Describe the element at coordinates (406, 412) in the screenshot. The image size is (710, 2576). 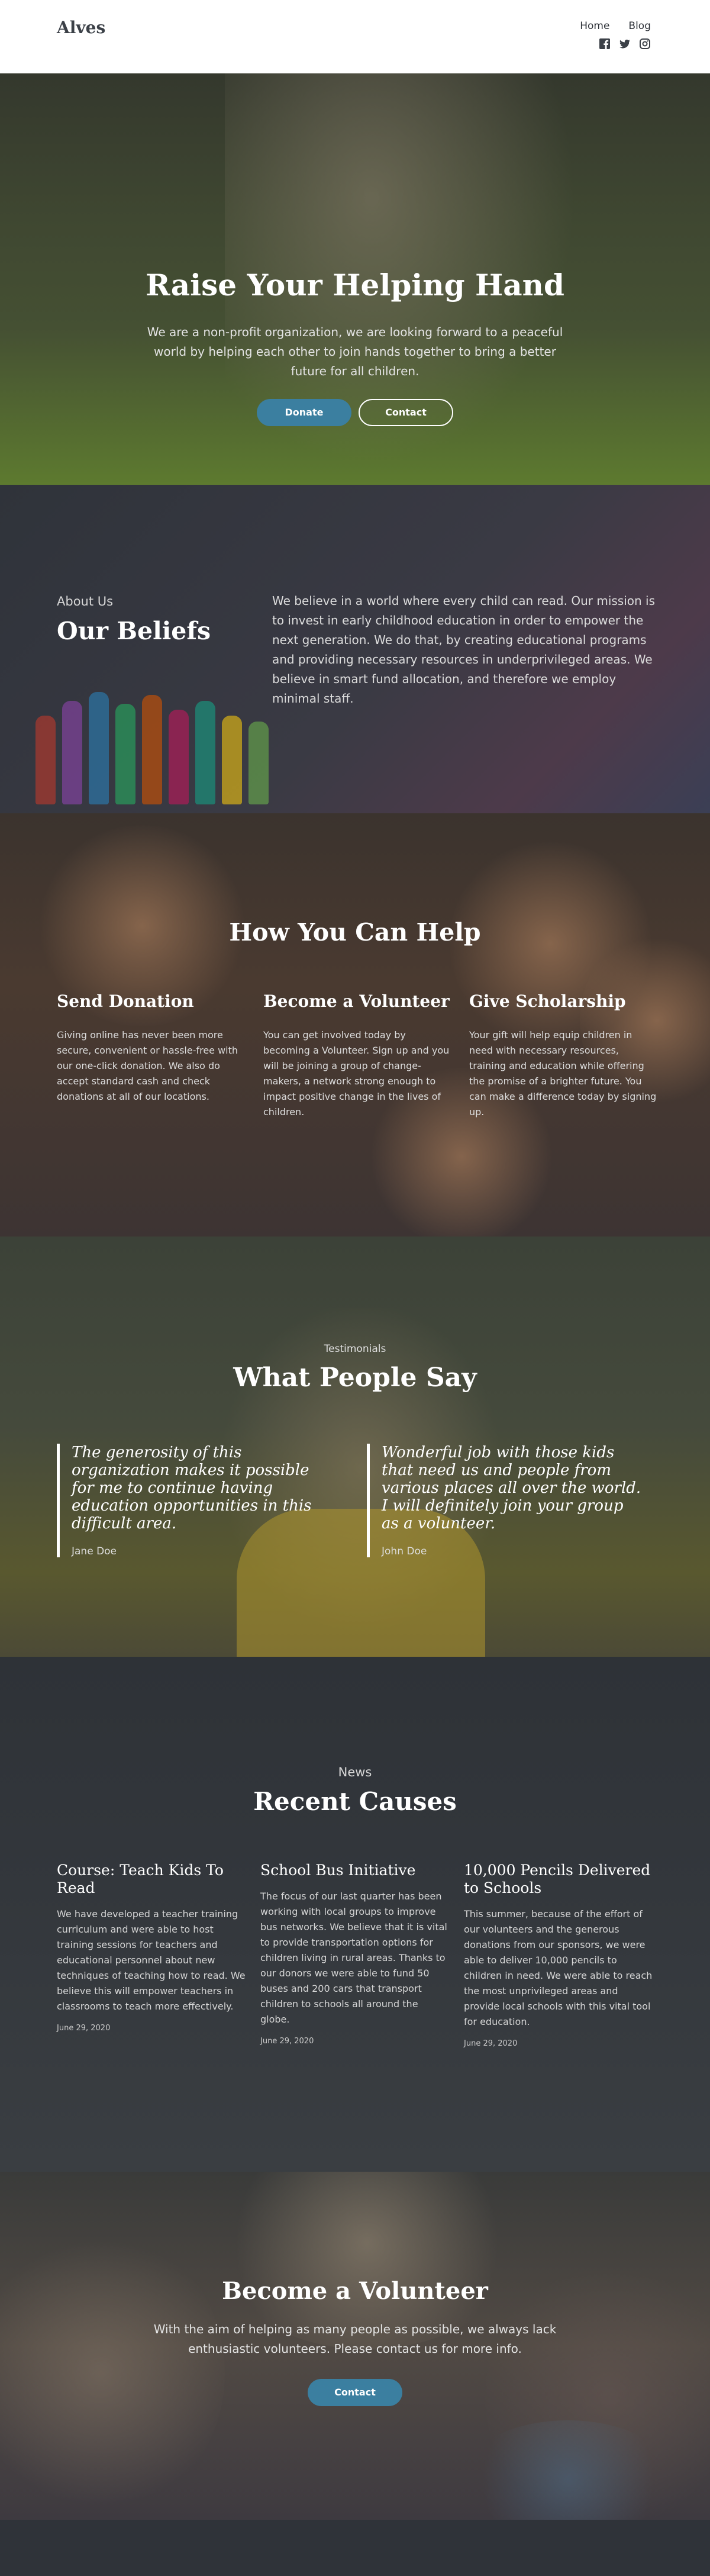
I see `contact-button: Contact` at that location.